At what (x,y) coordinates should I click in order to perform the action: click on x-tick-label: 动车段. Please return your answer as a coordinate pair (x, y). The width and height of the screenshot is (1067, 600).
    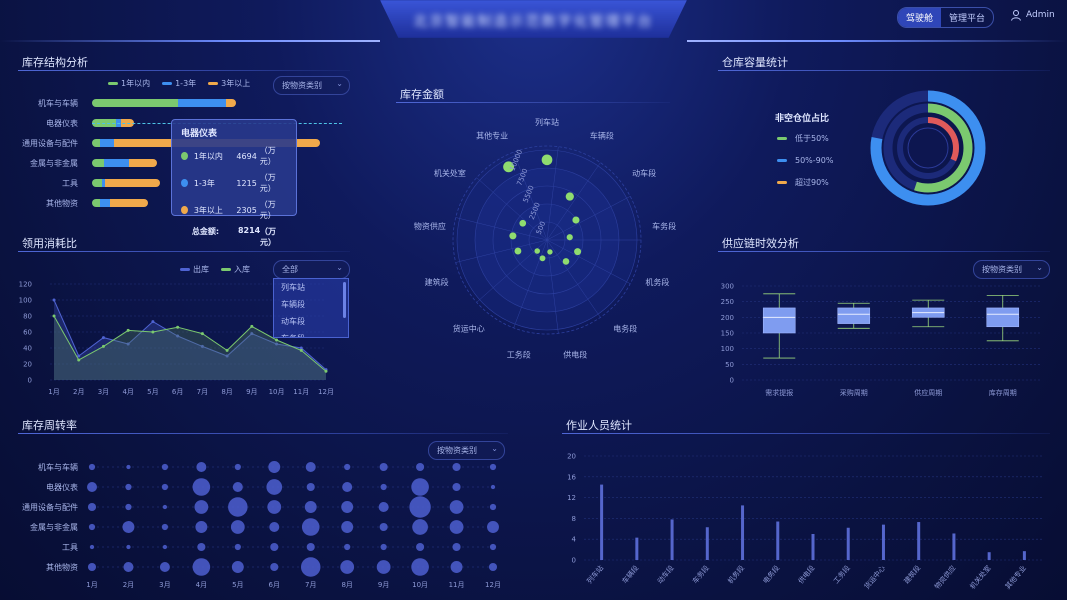
    Looking at the image, I should click on (665, 575).